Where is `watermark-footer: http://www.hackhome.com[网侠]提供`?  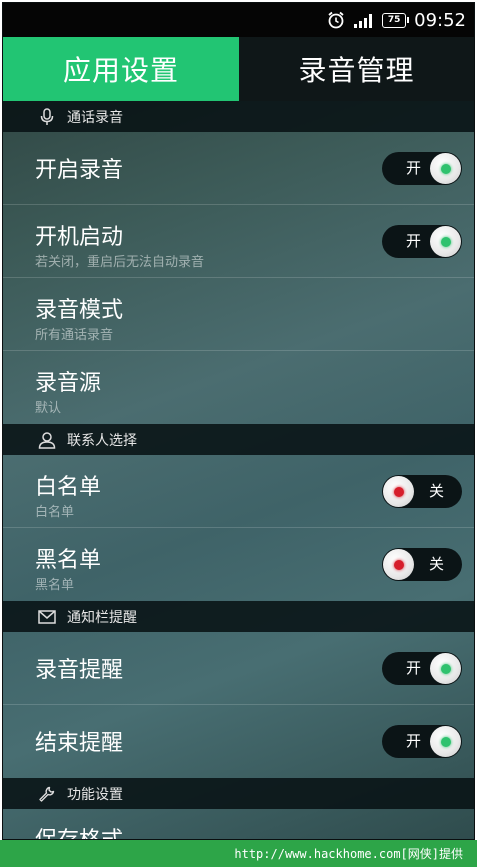
watermark-footer: http://www.hackhome.com[网侠]提供 is located at coordinates (238, 853).